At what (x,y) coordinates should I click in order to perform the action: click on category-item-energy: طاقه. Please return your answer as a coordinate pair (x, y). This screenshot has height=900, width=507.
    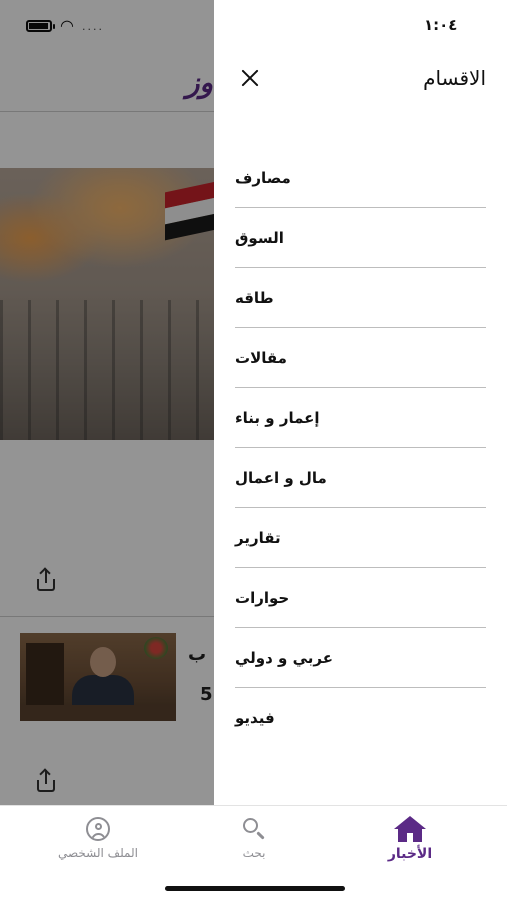
    Looking at the image, I should click on (360, 298).